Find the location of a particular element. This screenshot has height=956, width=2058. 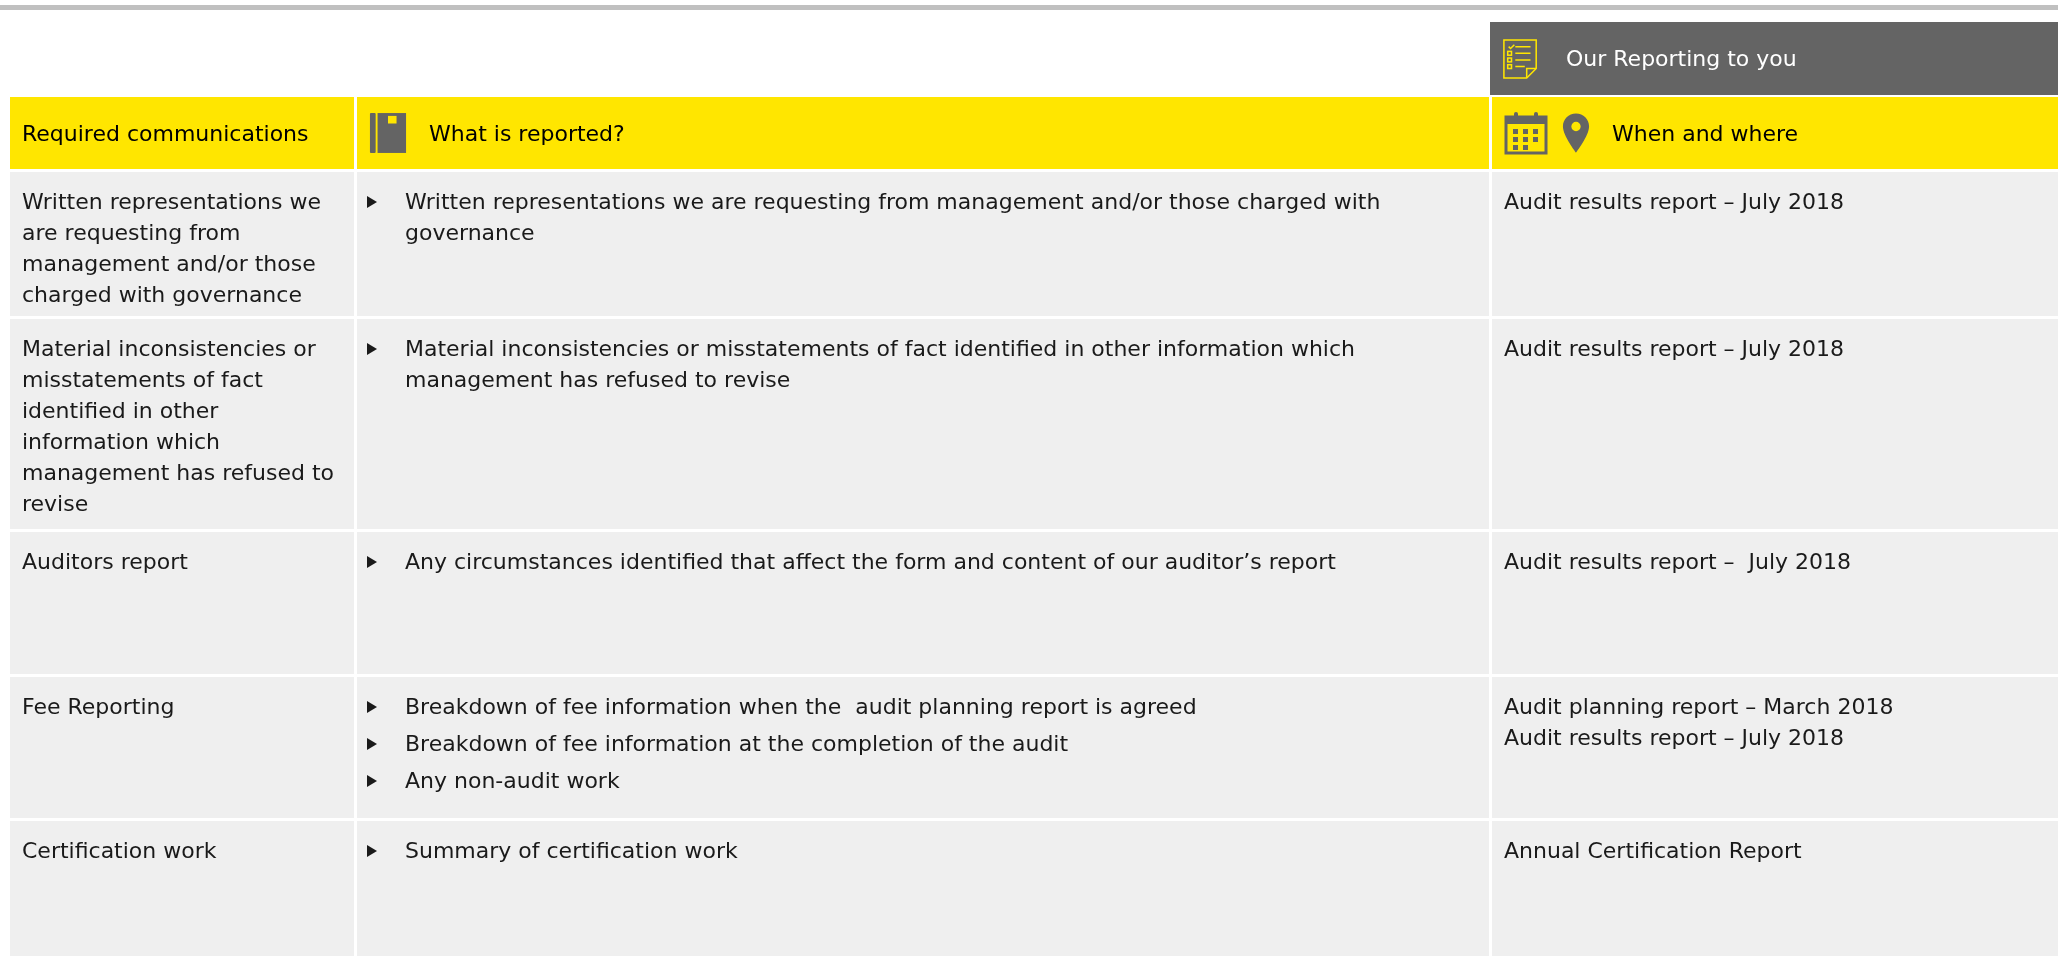

communication-text: Written representations we are requesting from management and/or those charged with governance is located at coordinates (172, 248).